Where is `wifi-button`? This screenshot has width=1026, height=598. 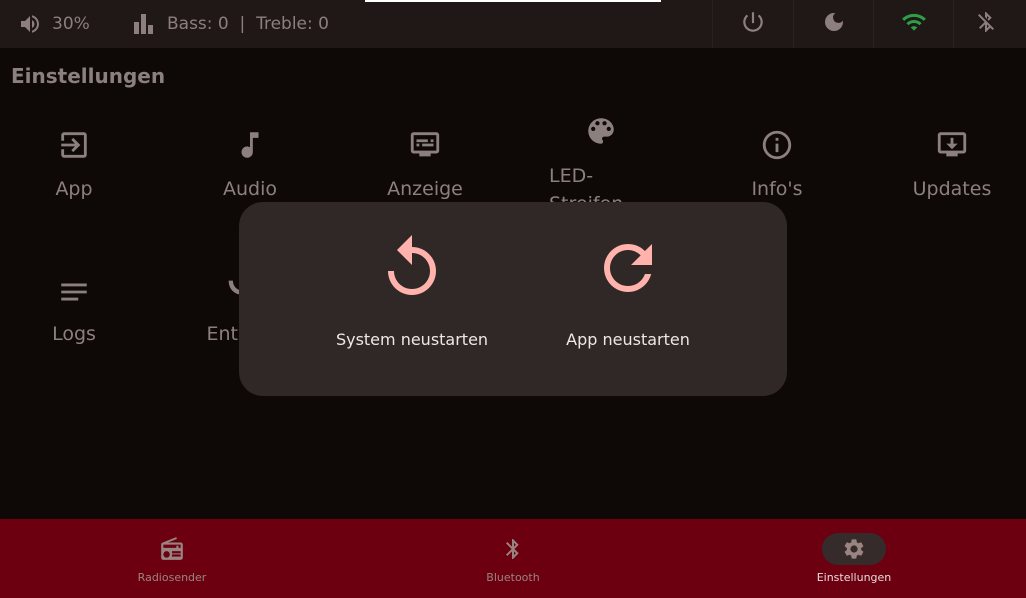
wifi-button is located at coordinates (914, 24).